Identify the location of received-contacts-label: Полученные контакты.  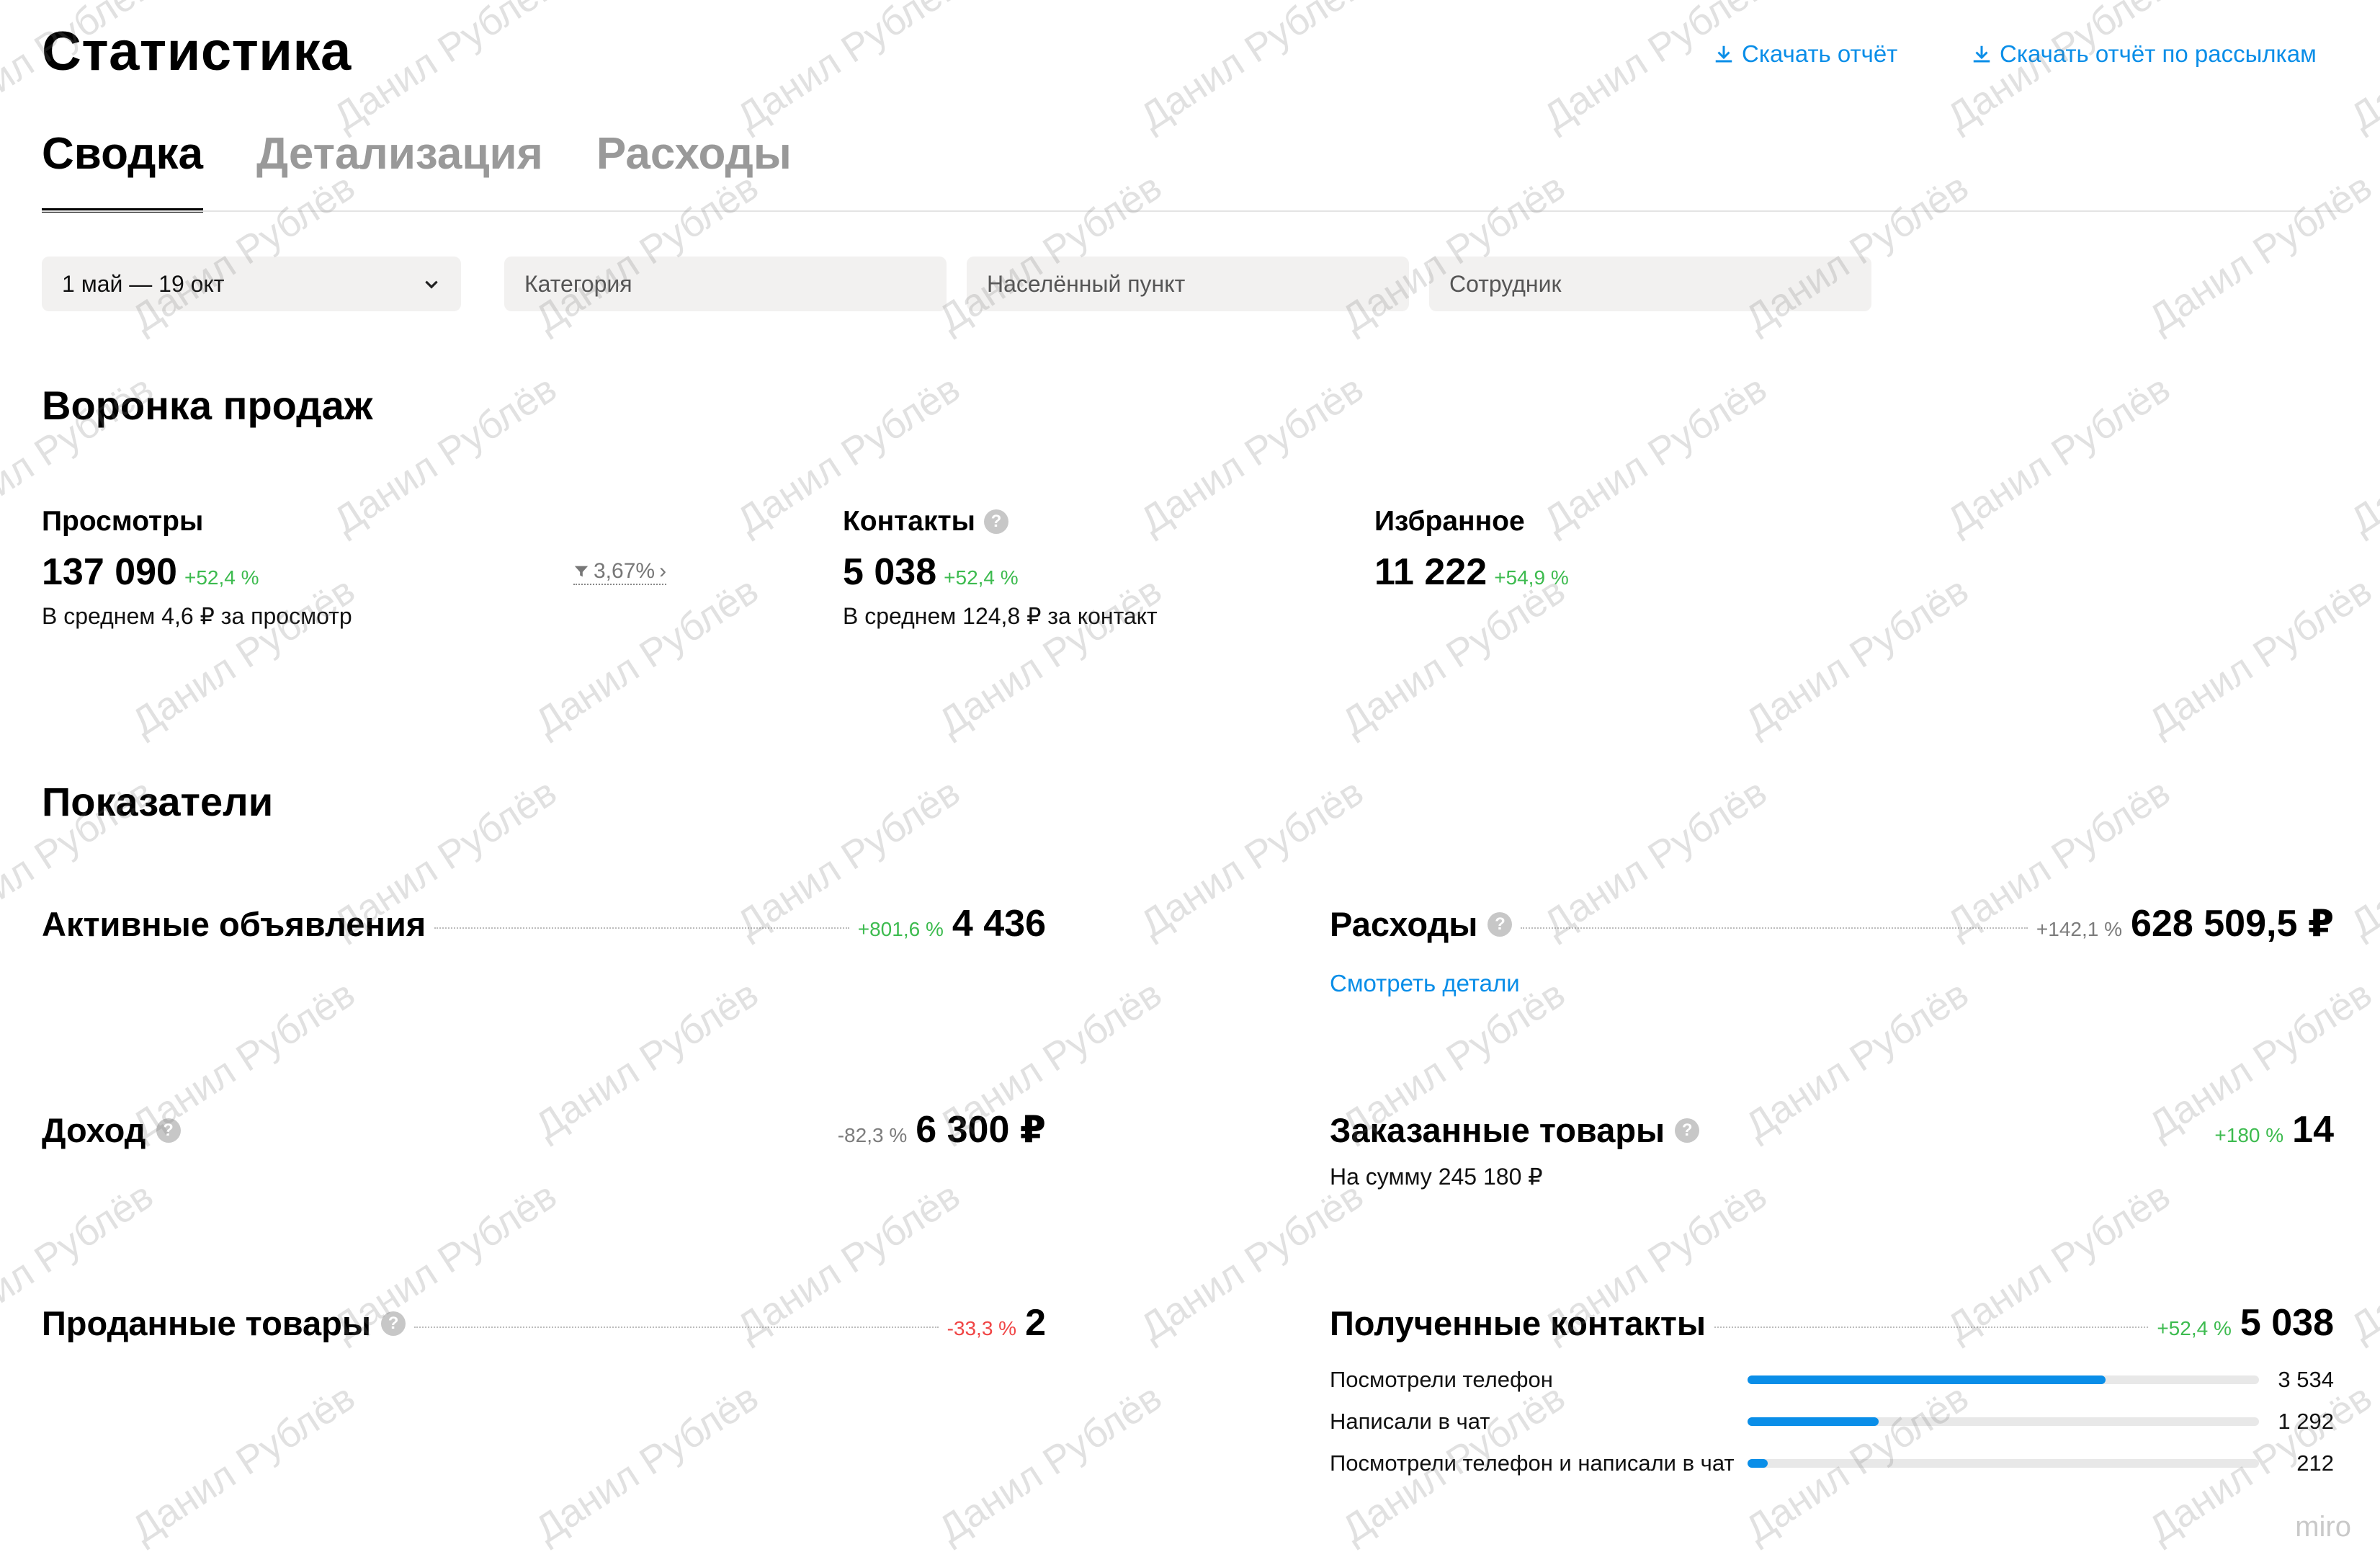
(1518, 1323).